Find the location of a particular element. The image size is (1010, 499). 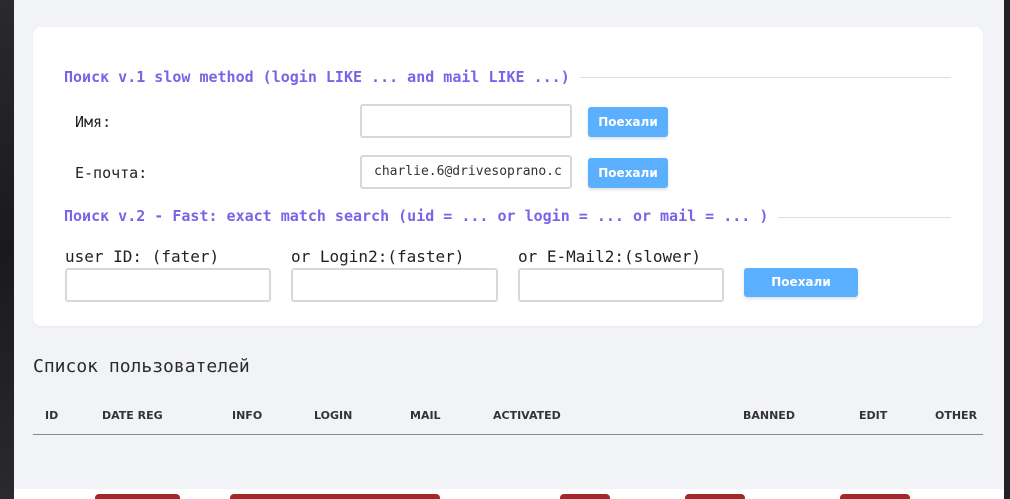

email-label: E-почта: is located at coordinates (111, 173).